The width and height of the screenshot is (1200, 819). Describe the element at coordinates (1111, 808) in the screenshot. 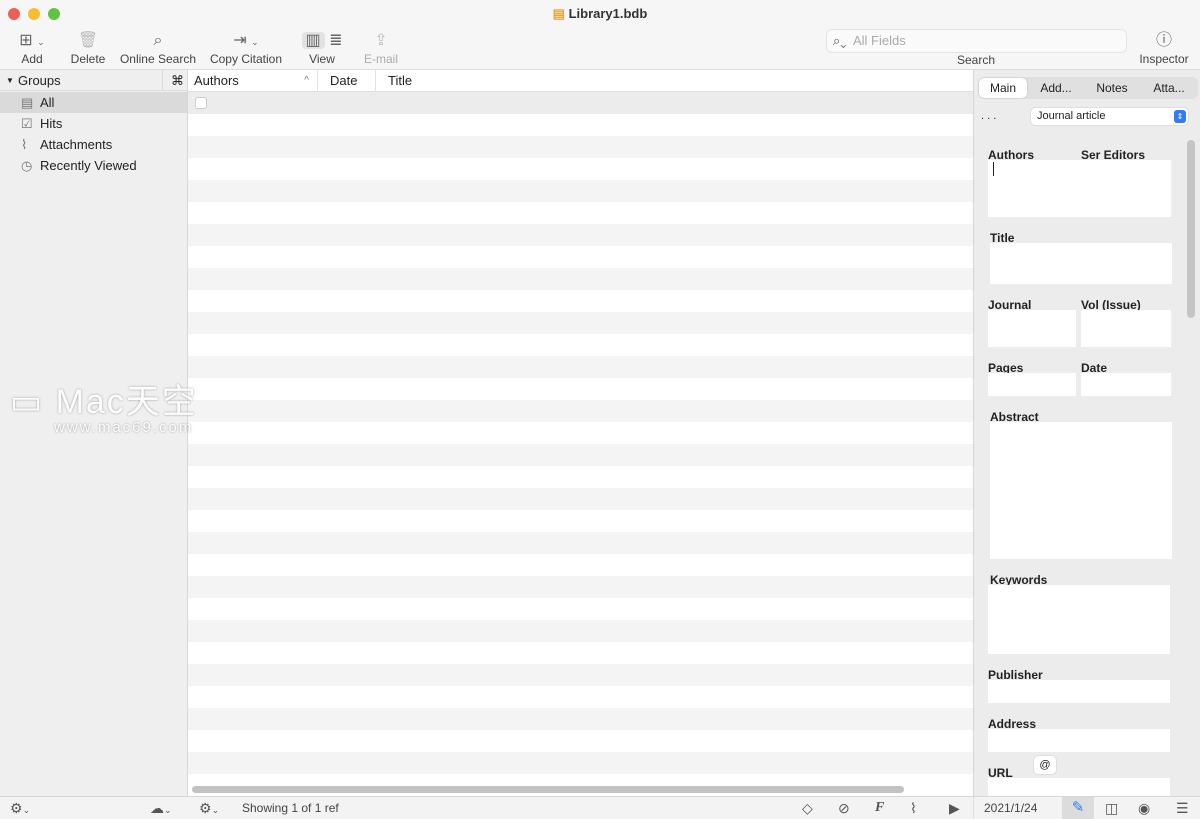

I see `note-icon: ◫` at that location.